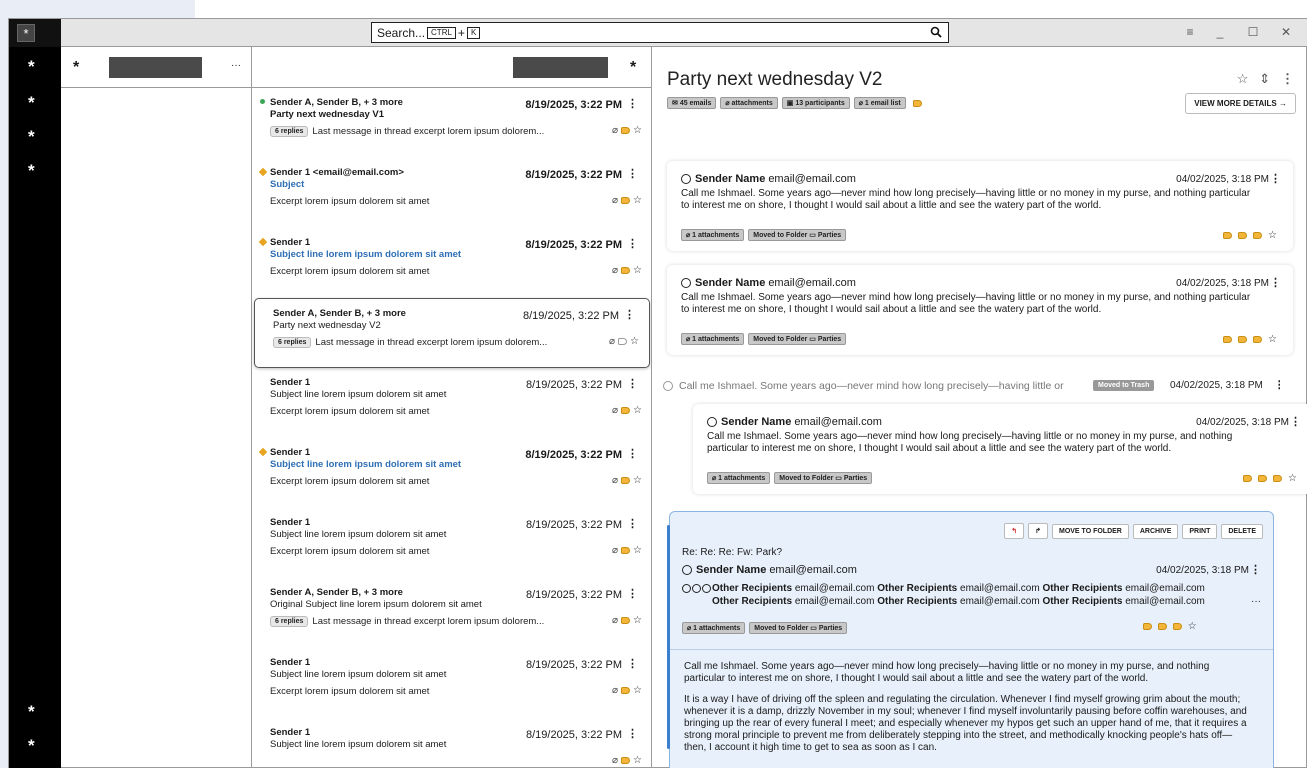  Describe the element at coordinates (1220, 32) in the screenshot. I see `minimize-icon: _` at that location.